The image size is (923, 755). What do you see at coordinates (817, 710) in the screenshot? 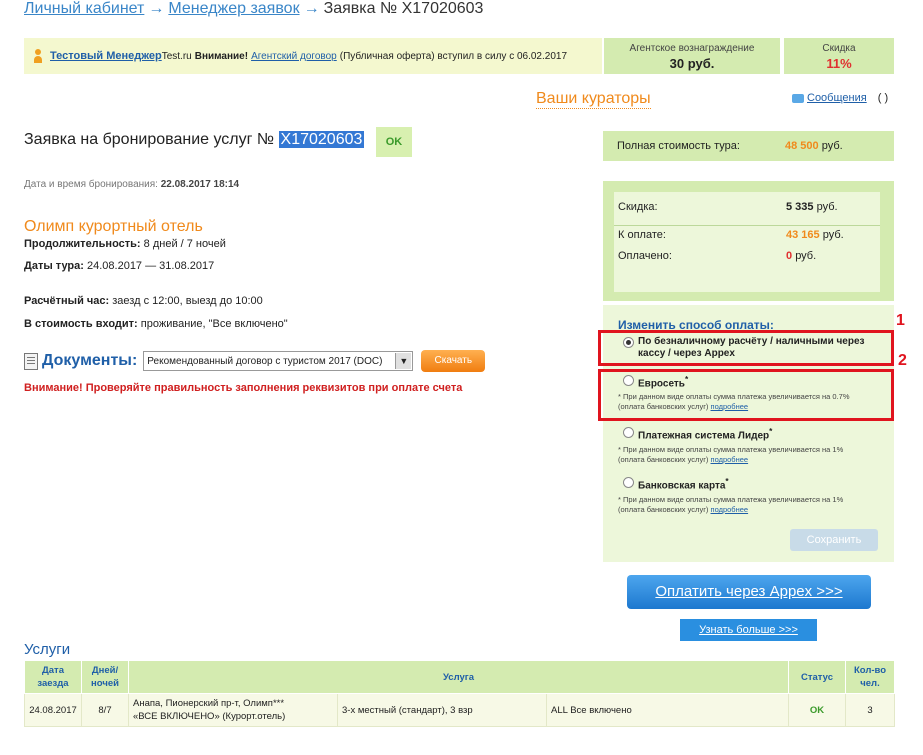
I see `cell-status: OK` at bounding box center [817, 710].